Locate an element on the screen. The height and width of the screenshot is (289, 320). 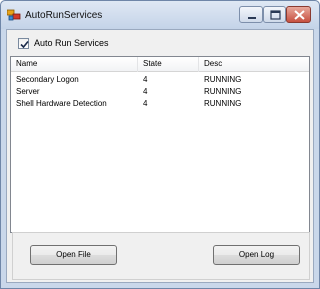
open-log-button: Open Log is located at coordinates (256, 255).